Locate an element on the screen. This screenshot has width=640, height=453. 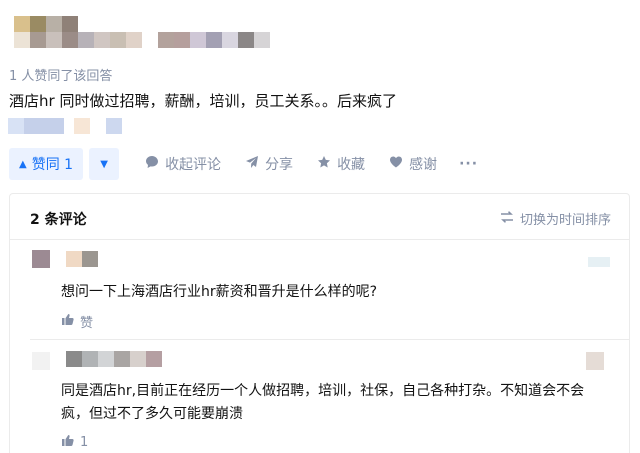
answer-meta-blurred is located at coordinates (65, 126).